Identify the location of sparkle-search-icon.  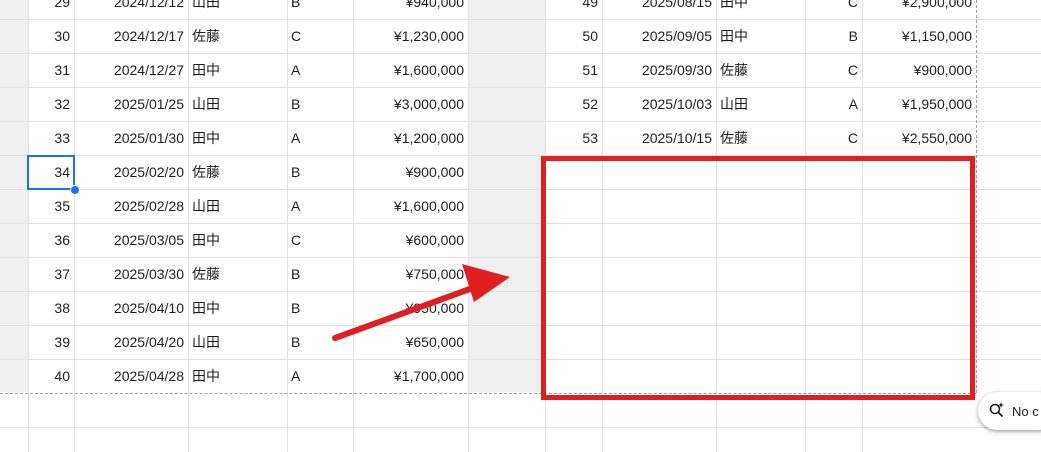
(997, 411).